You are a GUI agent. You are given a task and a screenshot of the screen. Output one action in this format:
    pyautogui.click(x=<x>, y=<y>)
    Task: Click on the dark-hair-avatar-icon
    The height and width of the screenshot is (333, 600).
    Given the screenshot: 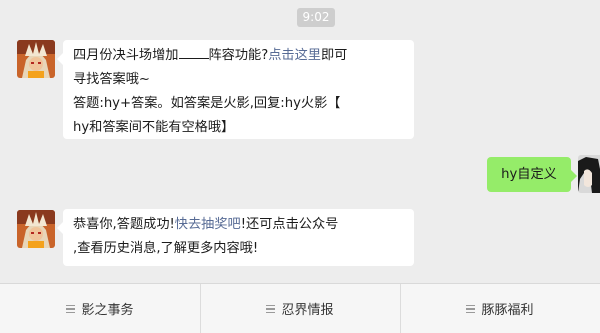 What is the action you would take?
    pyautogui.click(x=589, y=174)
    